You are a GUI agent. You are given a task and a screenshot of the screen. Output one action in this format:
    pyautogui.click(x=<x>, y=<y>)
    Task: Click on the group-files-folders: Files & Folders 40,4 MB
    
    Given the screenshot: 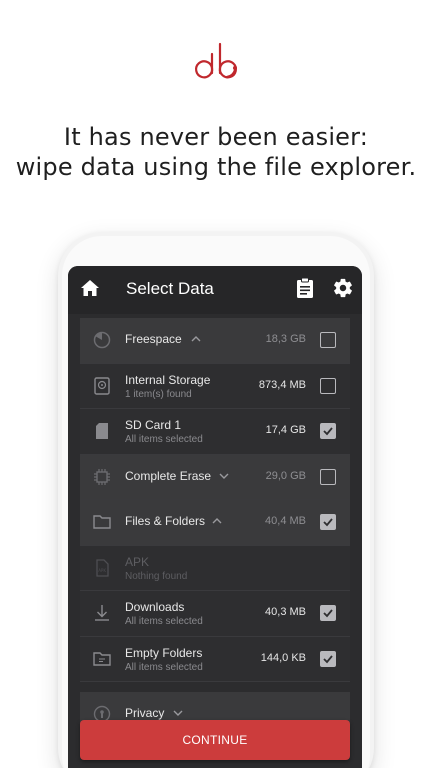 What is the action you would take?
    pyautogui.click(x=215, y=523)
    